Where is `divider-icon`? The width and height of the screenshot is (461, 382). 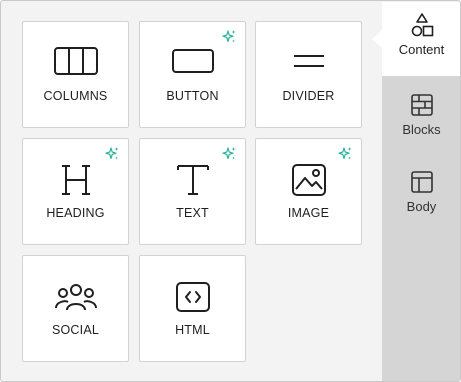
divider-icon is located at coordinates (308, 61).